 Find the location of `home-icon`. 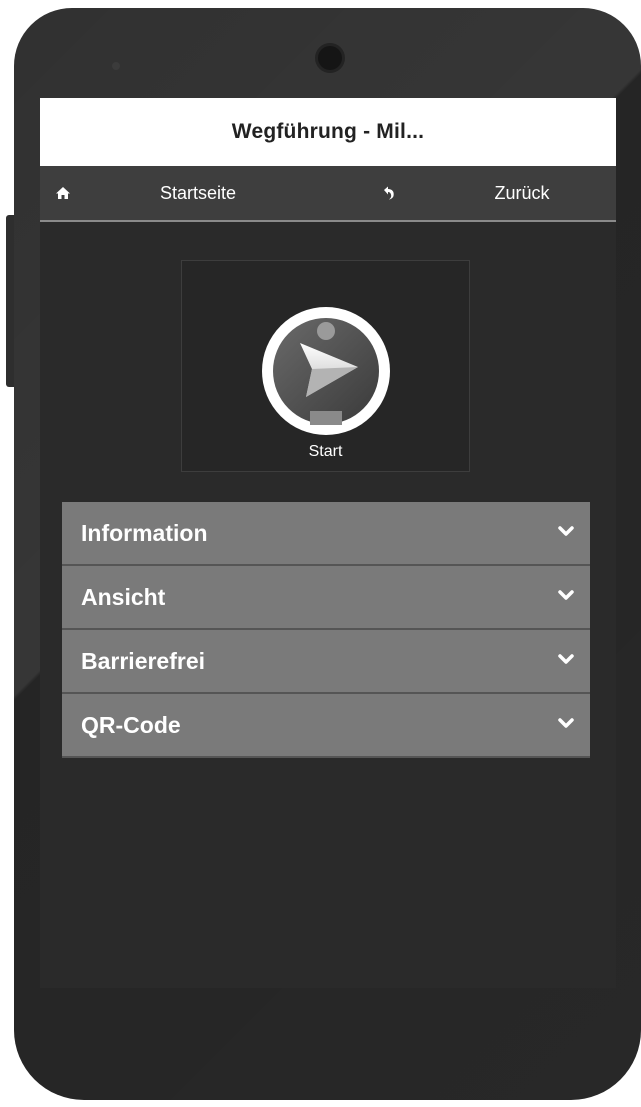

home-icon is located at coordinates (63, 193).